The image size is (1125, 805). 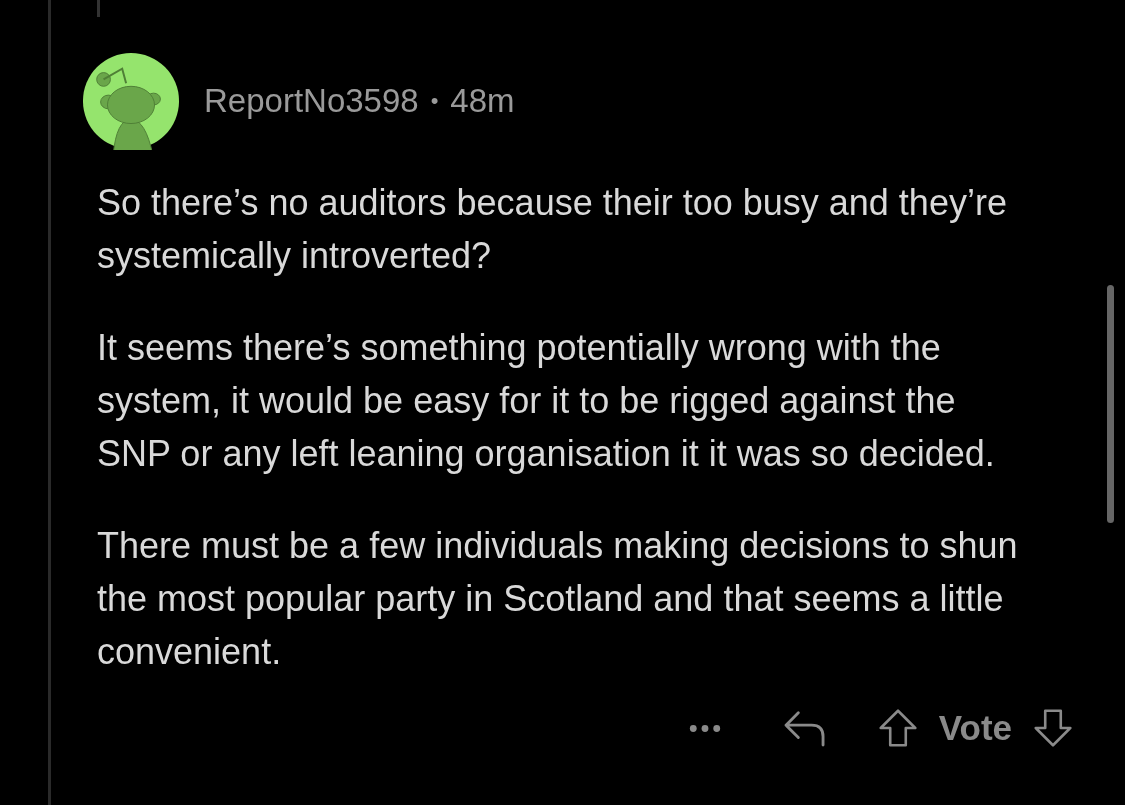 I want to click on scrollbar, so click(x=1110, y=404).